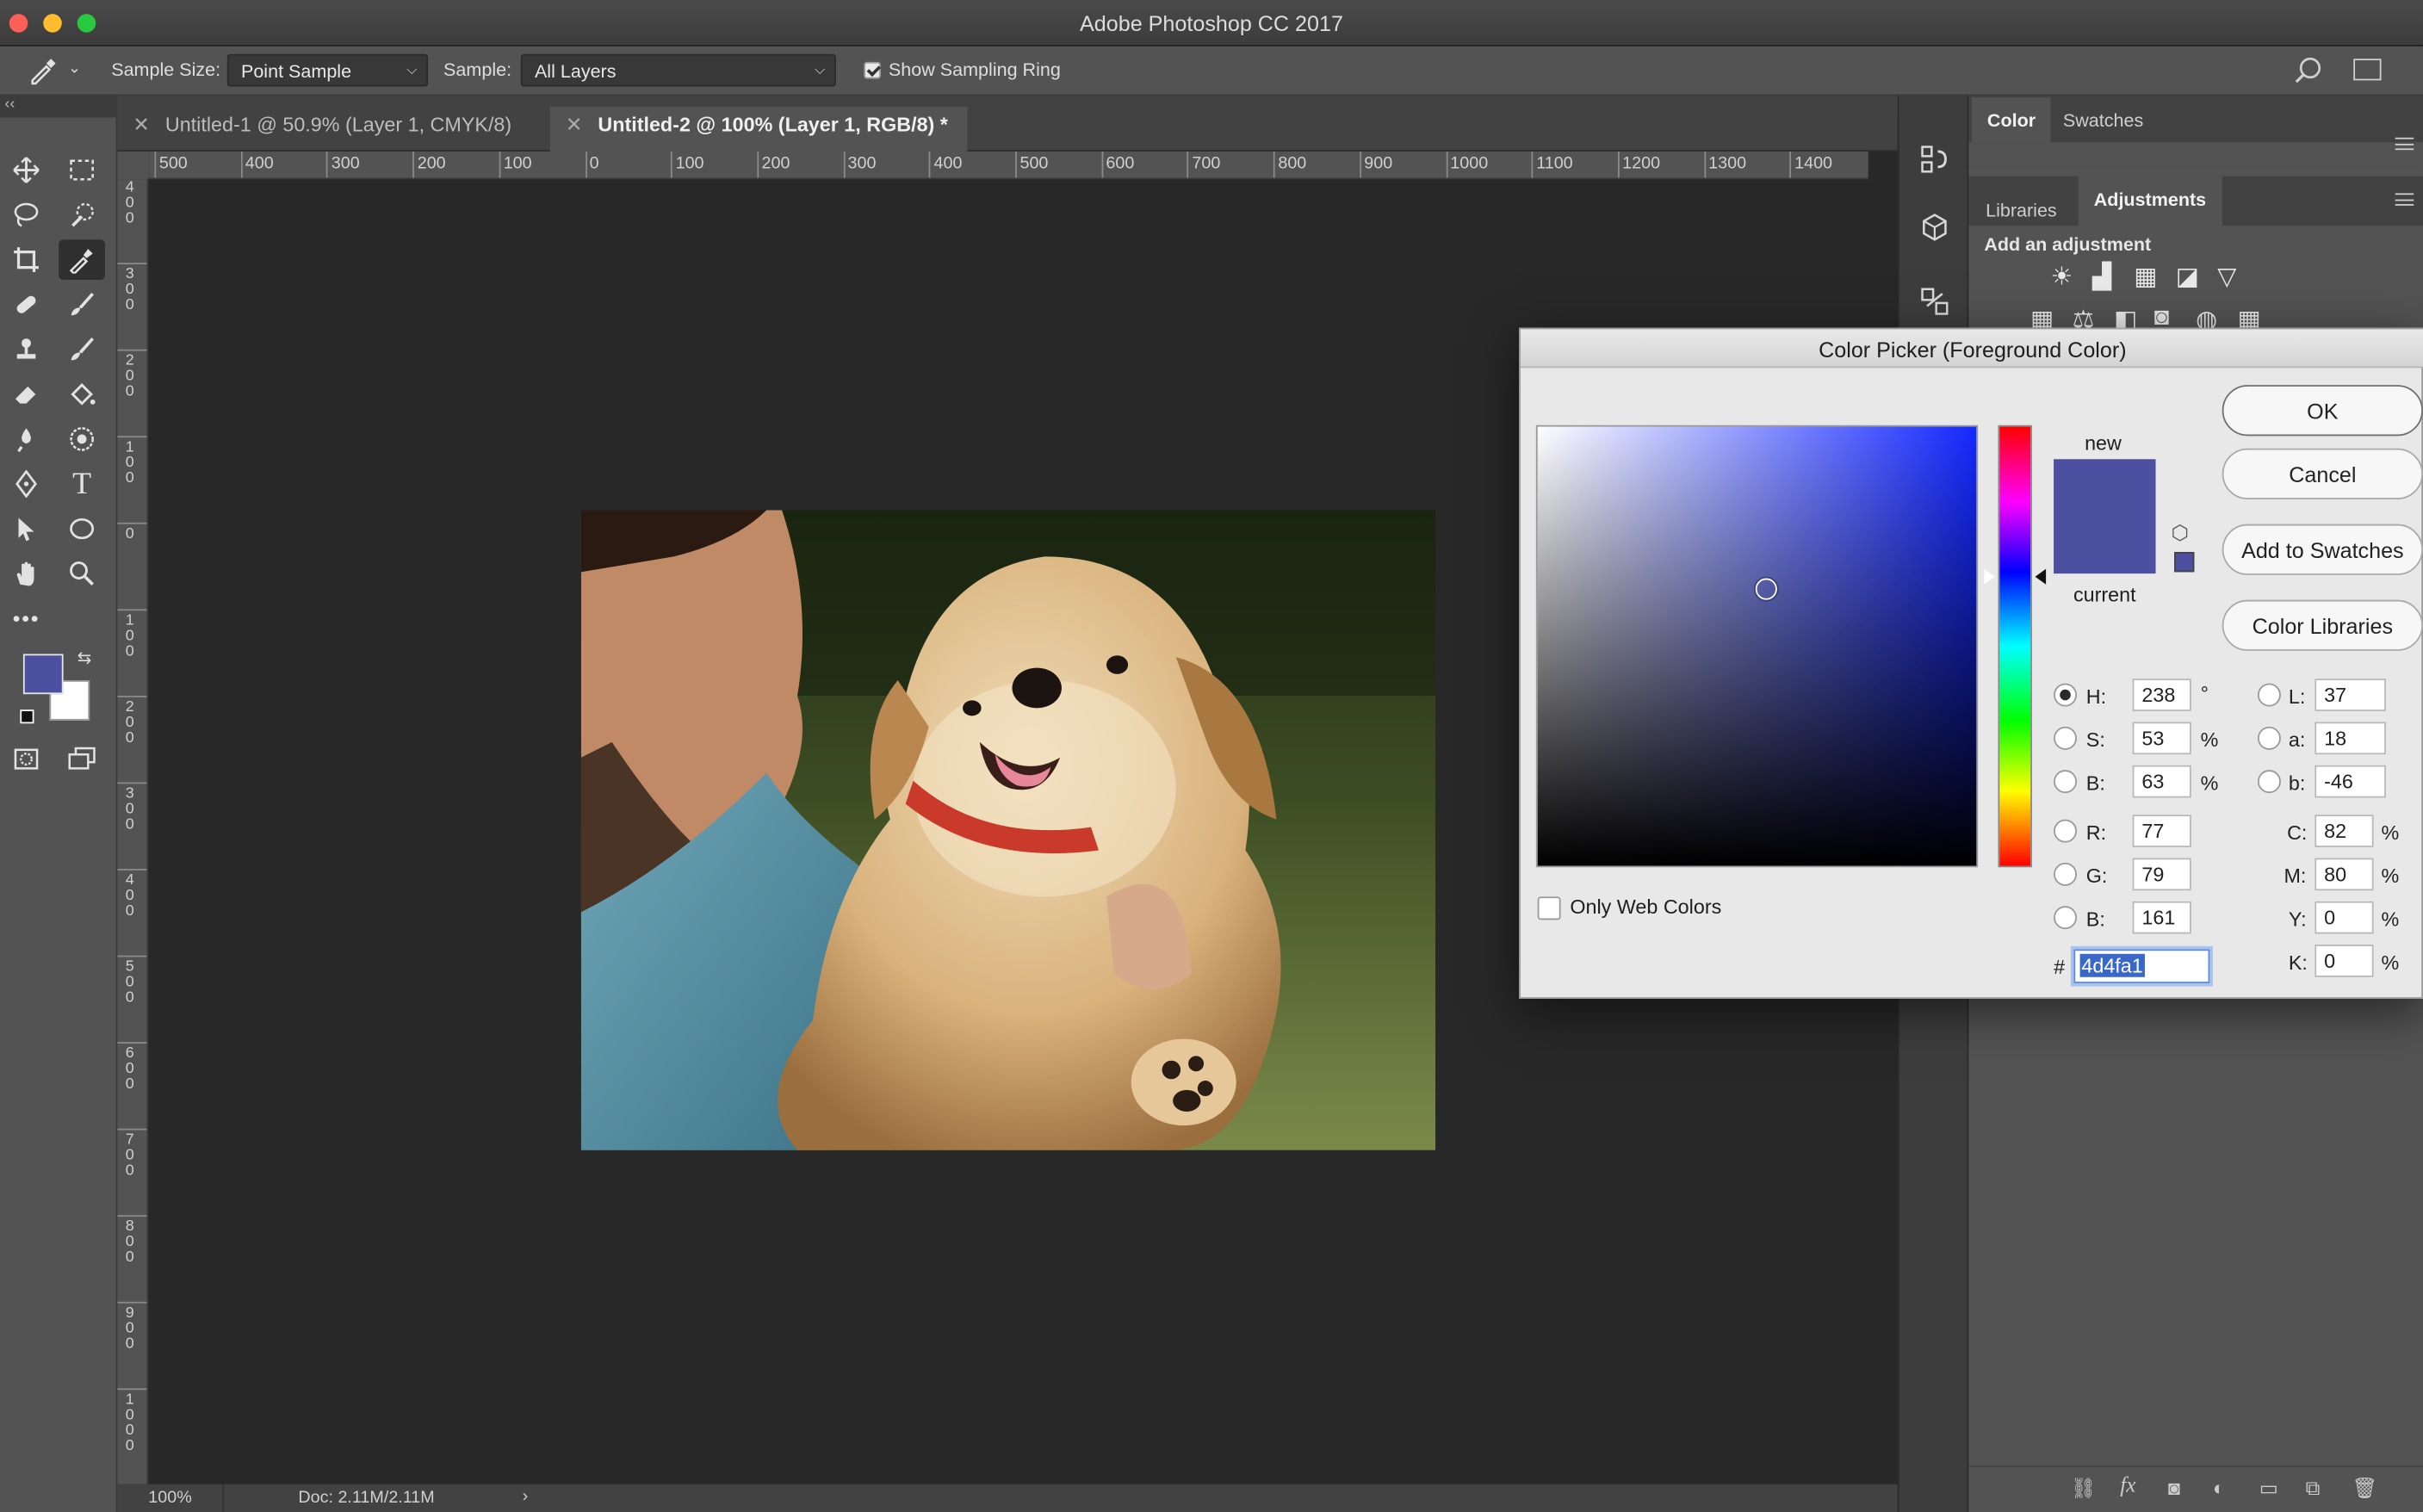 The image size is (2423, 1512). What do you see at coordinates (2308, 73) in the screenshot?
I see `search-icon` at bounding box center [2308, 73].